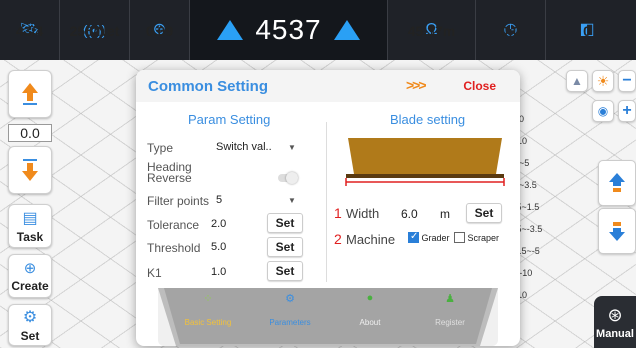 The image size is (636, 348). I want to click on tolerance-label: Tolerance, so click(173, 225).